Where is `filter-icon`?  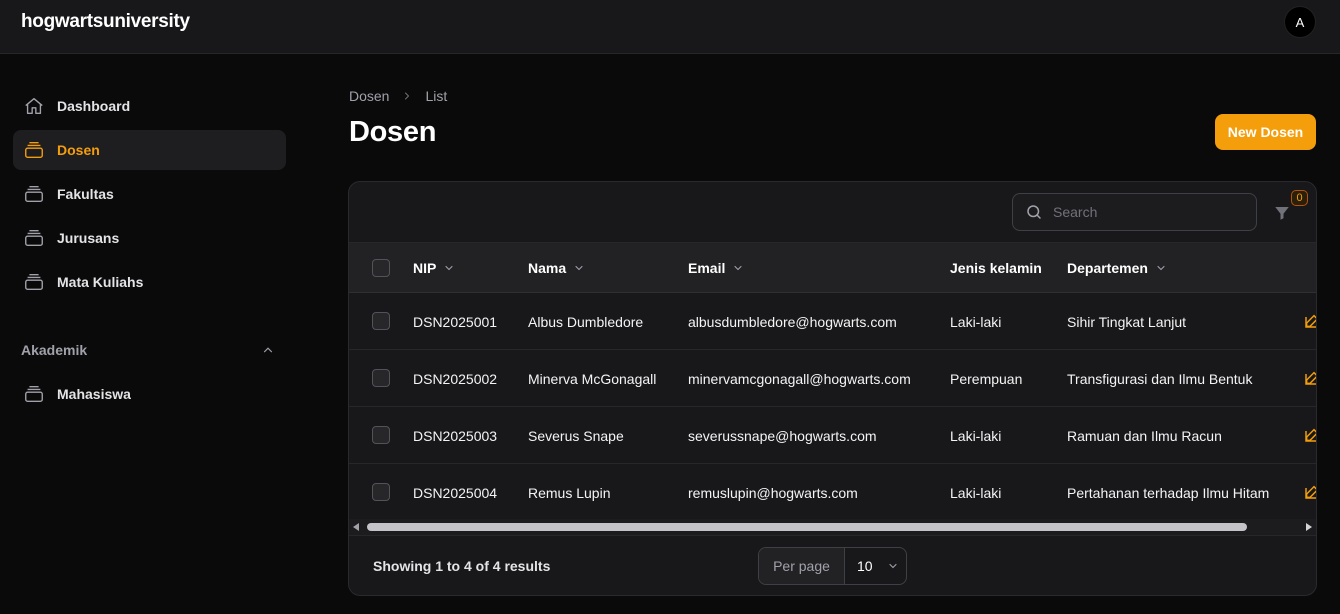 filter-icon is located at coordinates (1282, 213).